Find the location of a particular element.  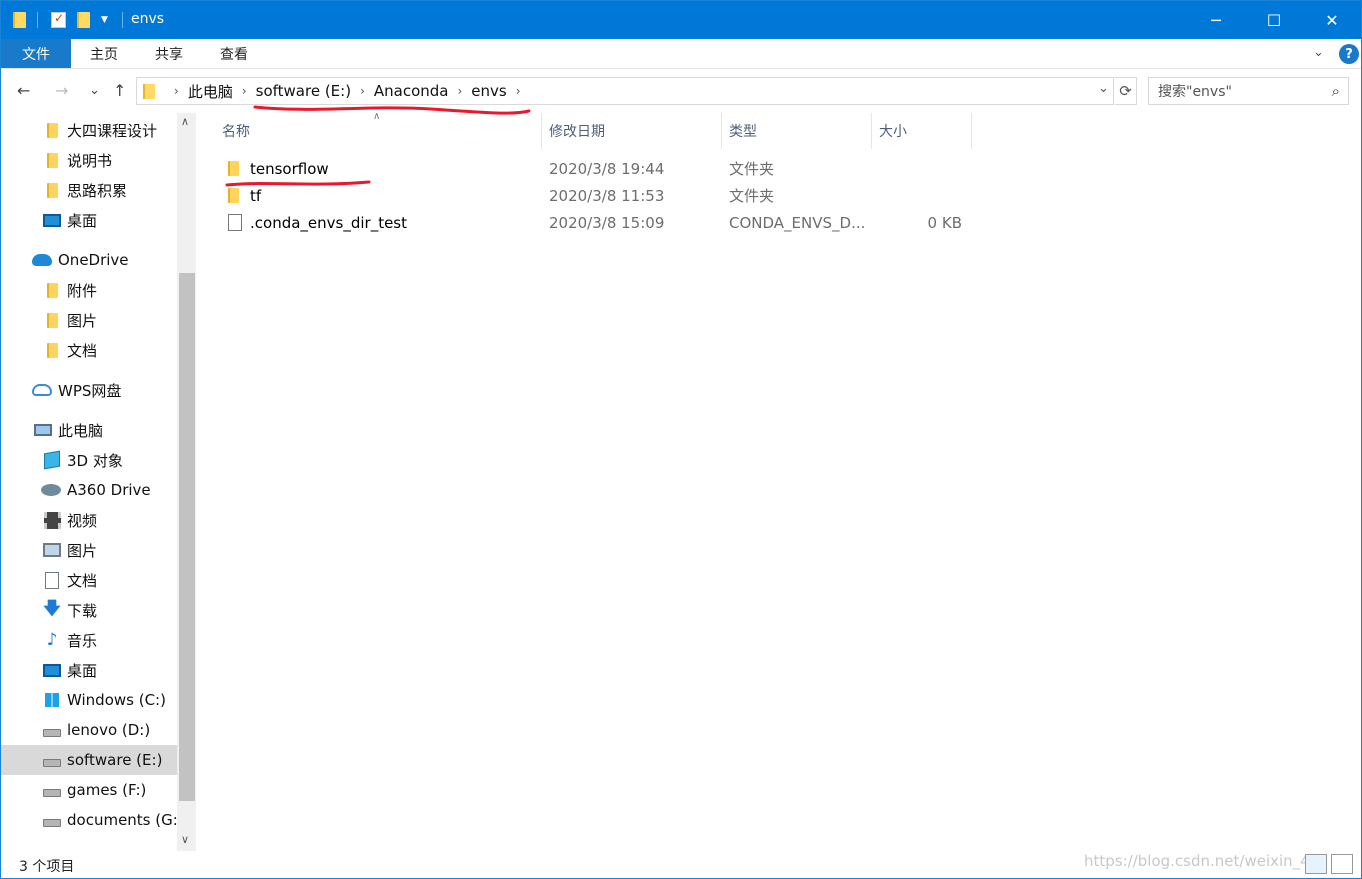

sidebar-item-label: 音乐 is located at coordinates (82, 640).